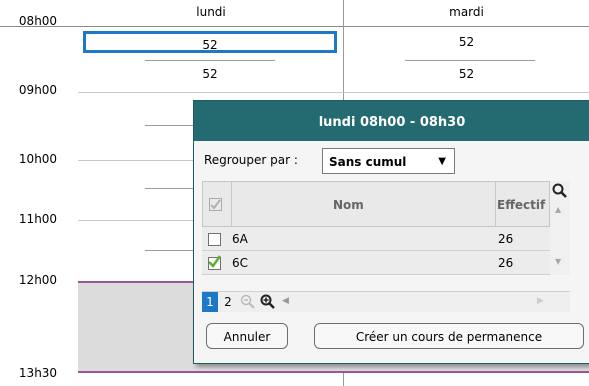 This screenshot has width=589, height=386. I want to click on zoom-out-icon, so click(248, 303).